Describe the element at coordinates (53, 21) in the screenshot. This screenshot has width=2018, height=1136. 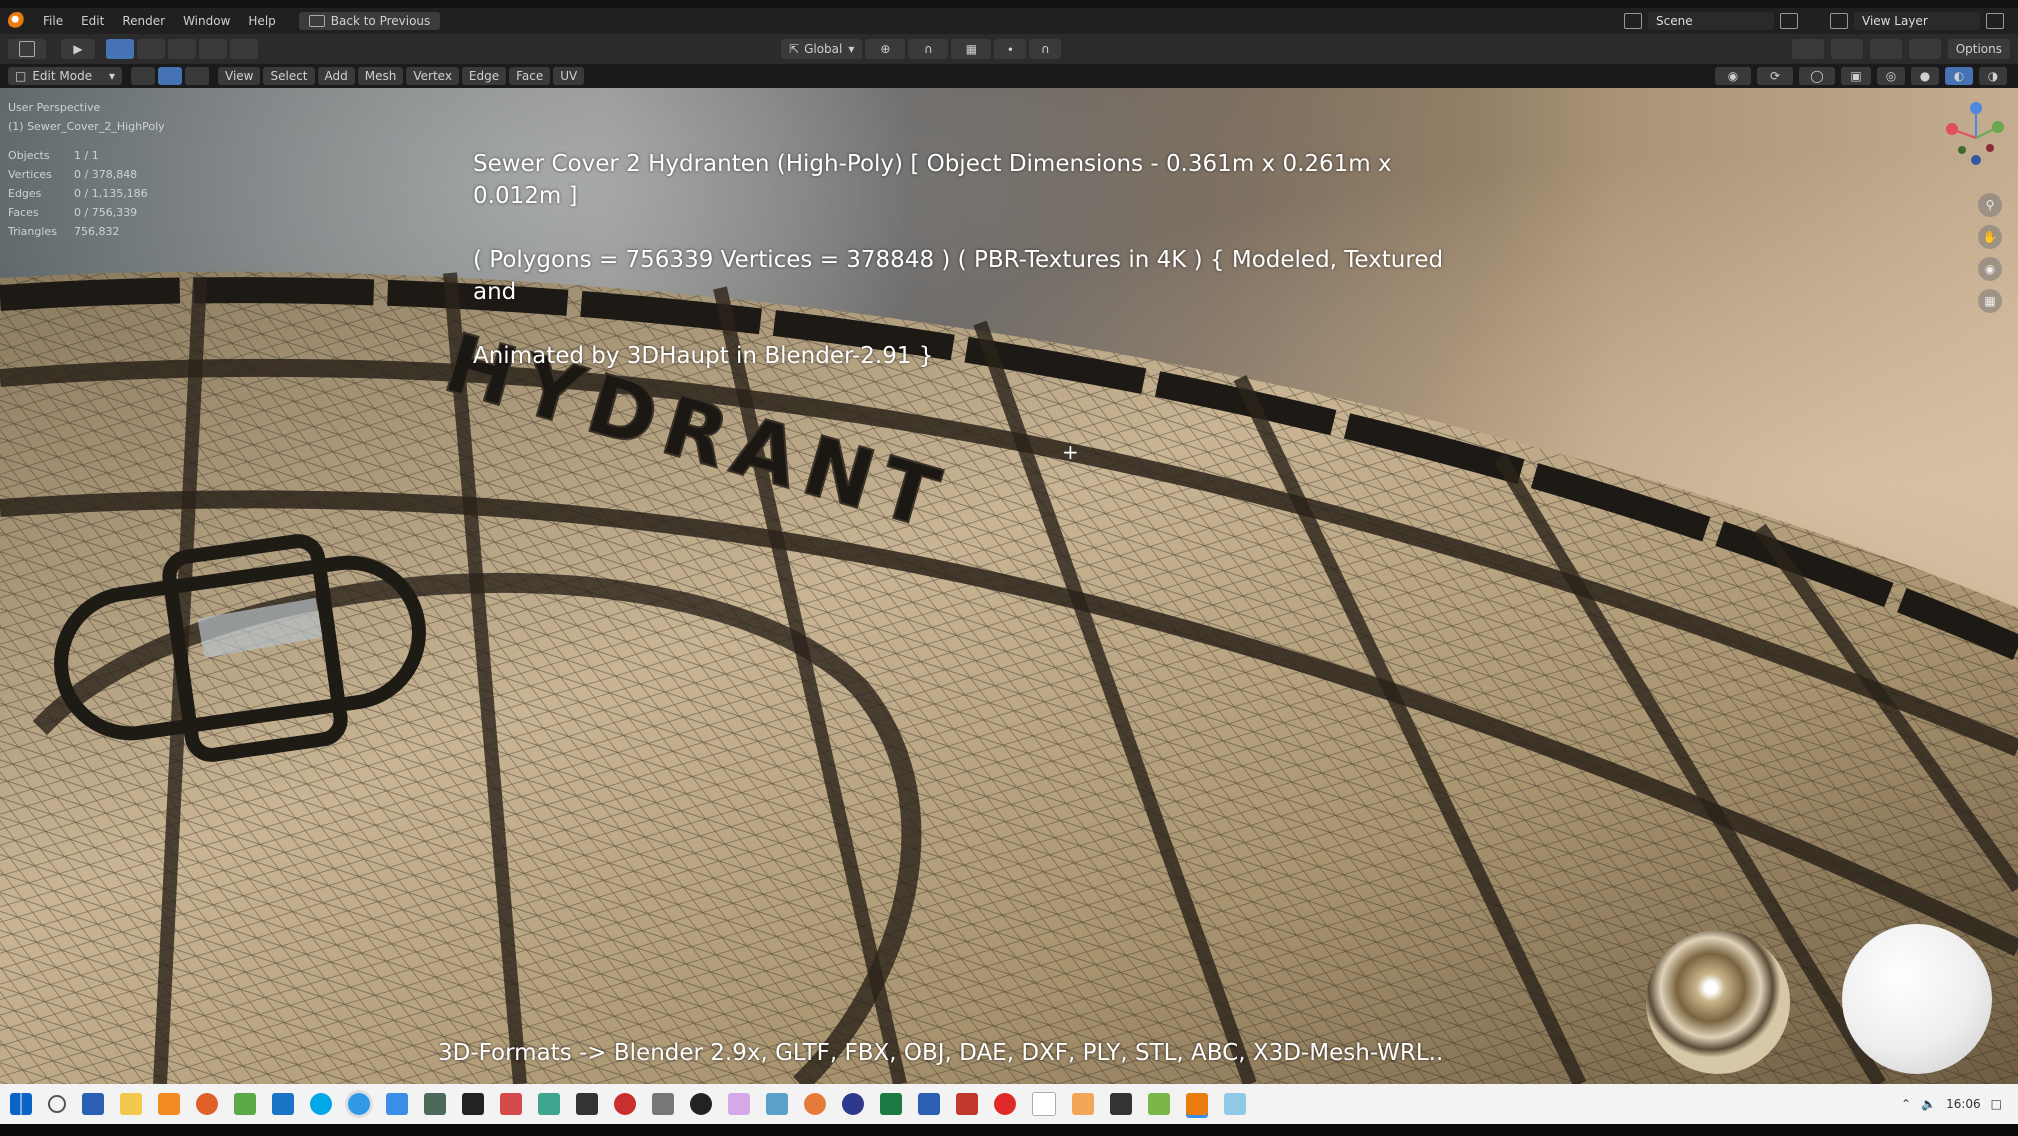
I see `menu-file: File` at that location.